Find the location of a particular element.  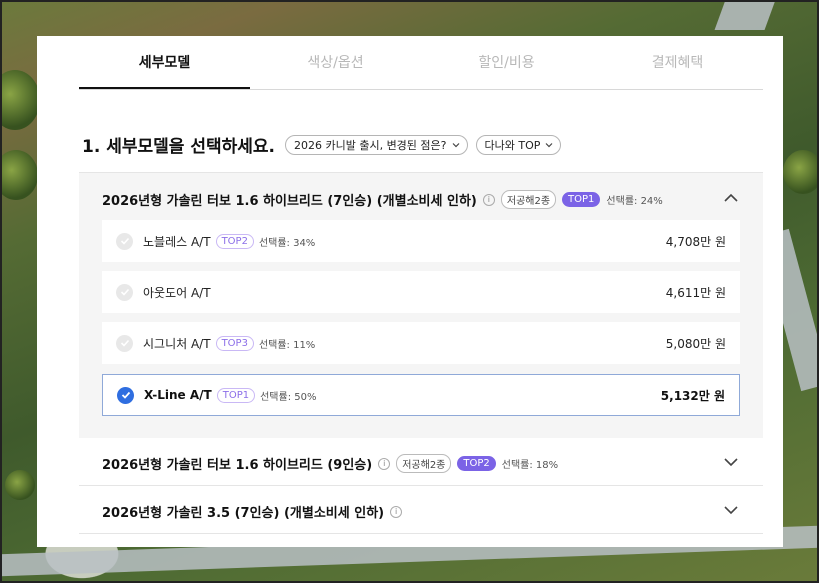

tab-color-options: 색상/옵션 is located at coordinates (335, 68).